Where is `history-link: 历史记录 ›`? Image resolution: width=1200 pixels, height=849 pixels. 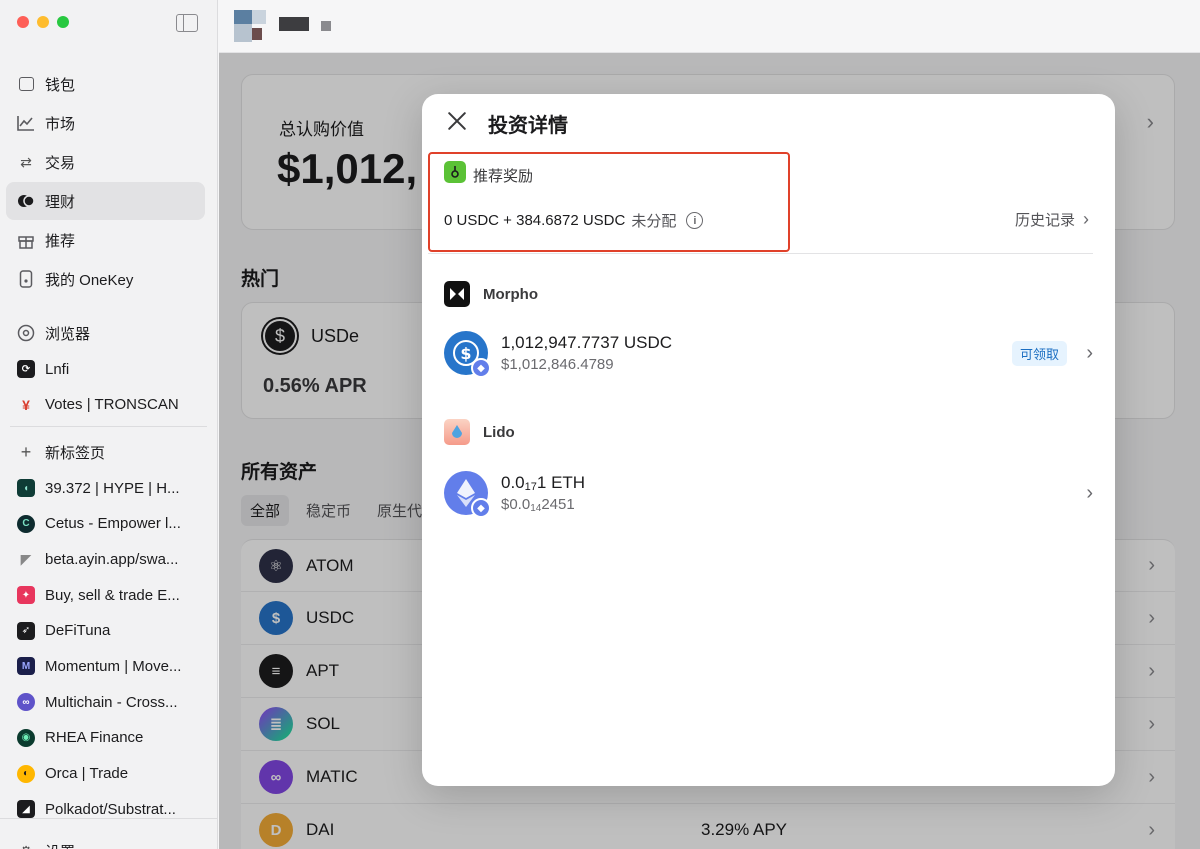
history-link: 历史记录 › is located at coordinates (1052, 219).